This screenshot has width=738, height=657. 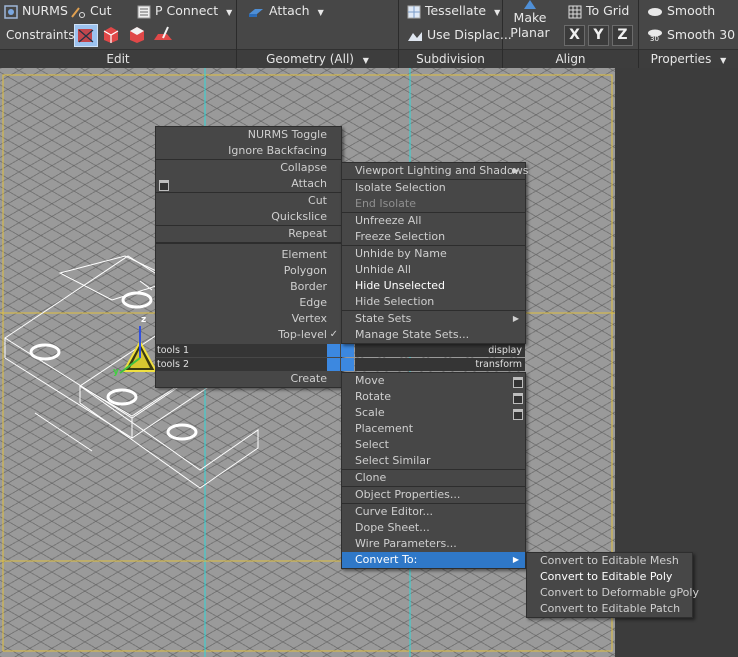 I want to click on menu-item-state-sets-label: State Sets, so click(x=383, y=318).